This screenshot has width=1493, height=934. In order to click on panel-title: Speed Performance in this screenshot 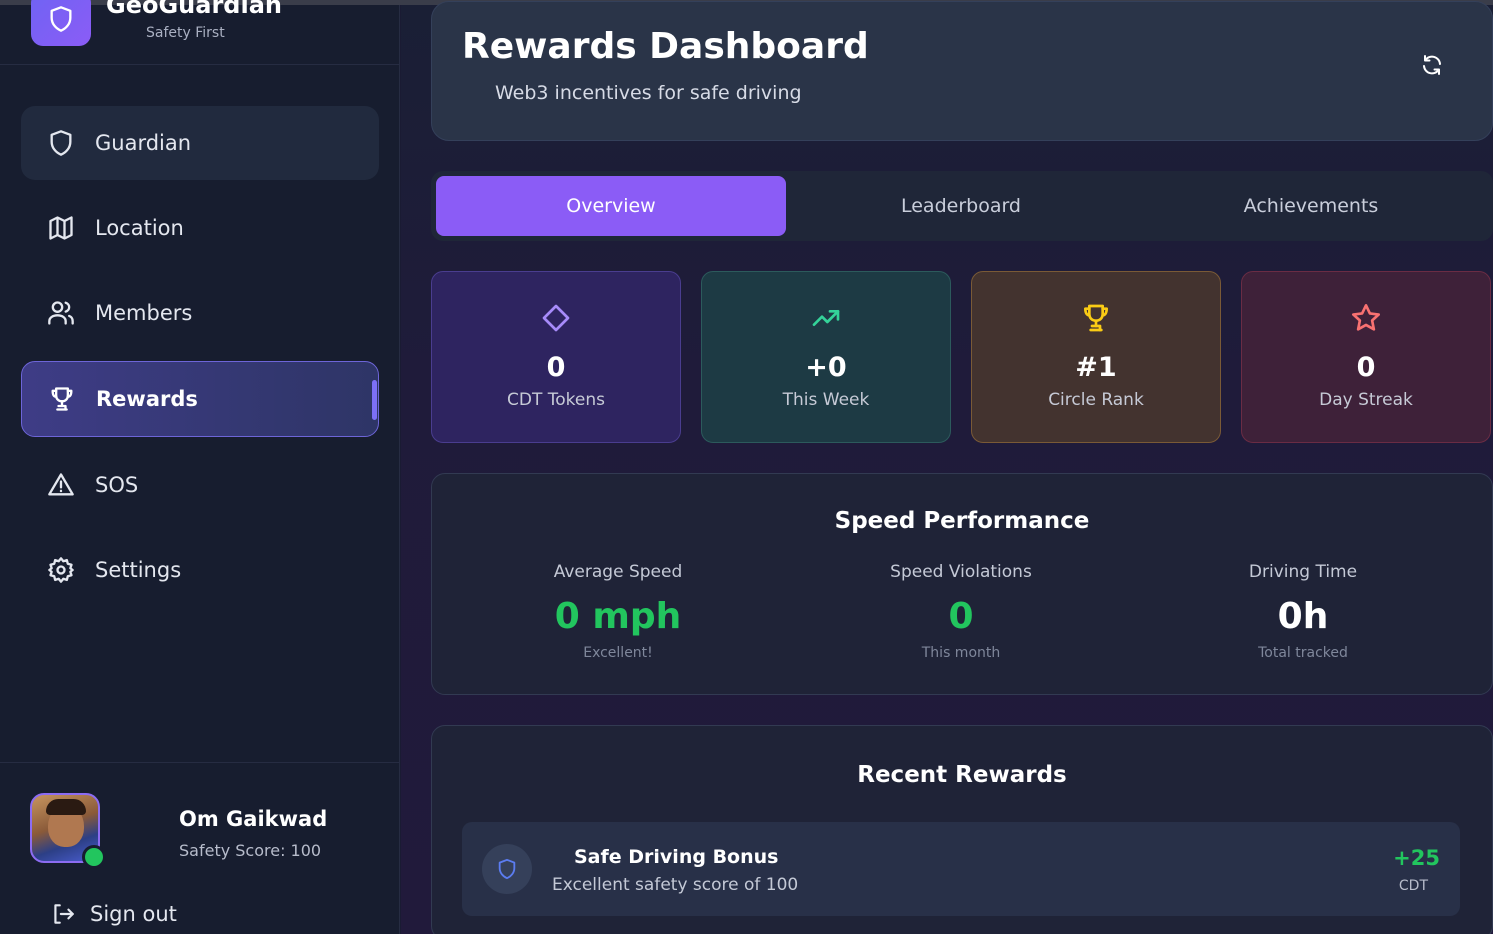, I will do `click(962, 521)`.